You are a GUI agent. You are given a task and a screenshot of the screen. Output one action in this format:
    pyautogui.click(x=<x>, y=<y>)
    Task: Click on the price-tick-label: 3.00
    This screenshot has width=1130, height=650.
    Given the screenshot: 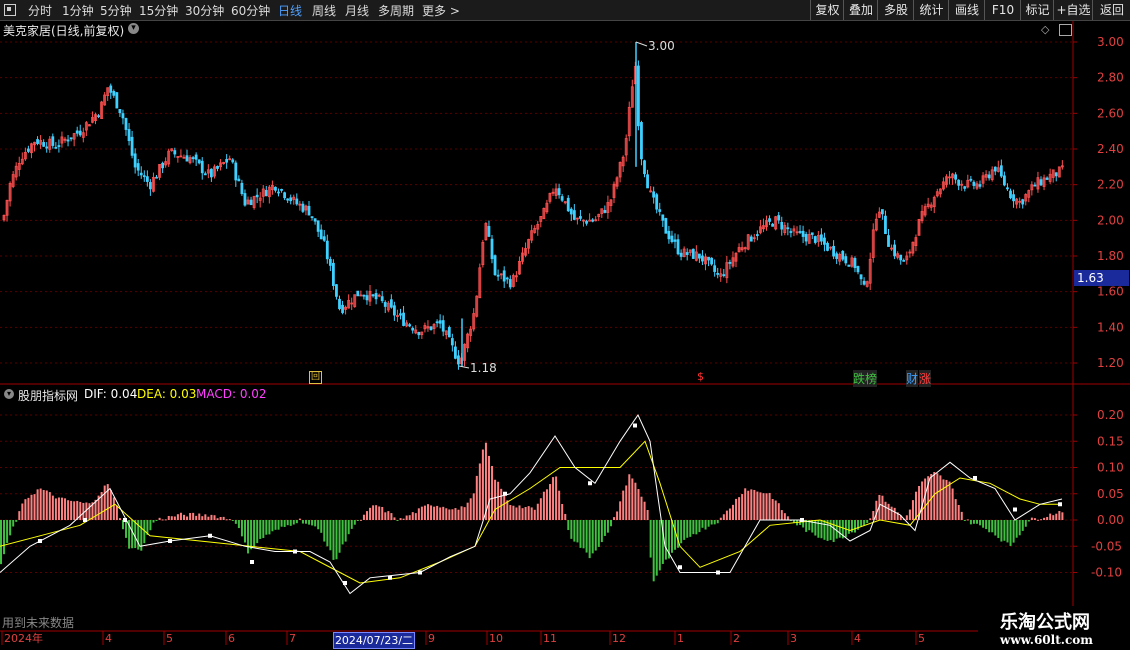 What is the action you would take?
    pyautogui.click(x=1110, y=42)
    